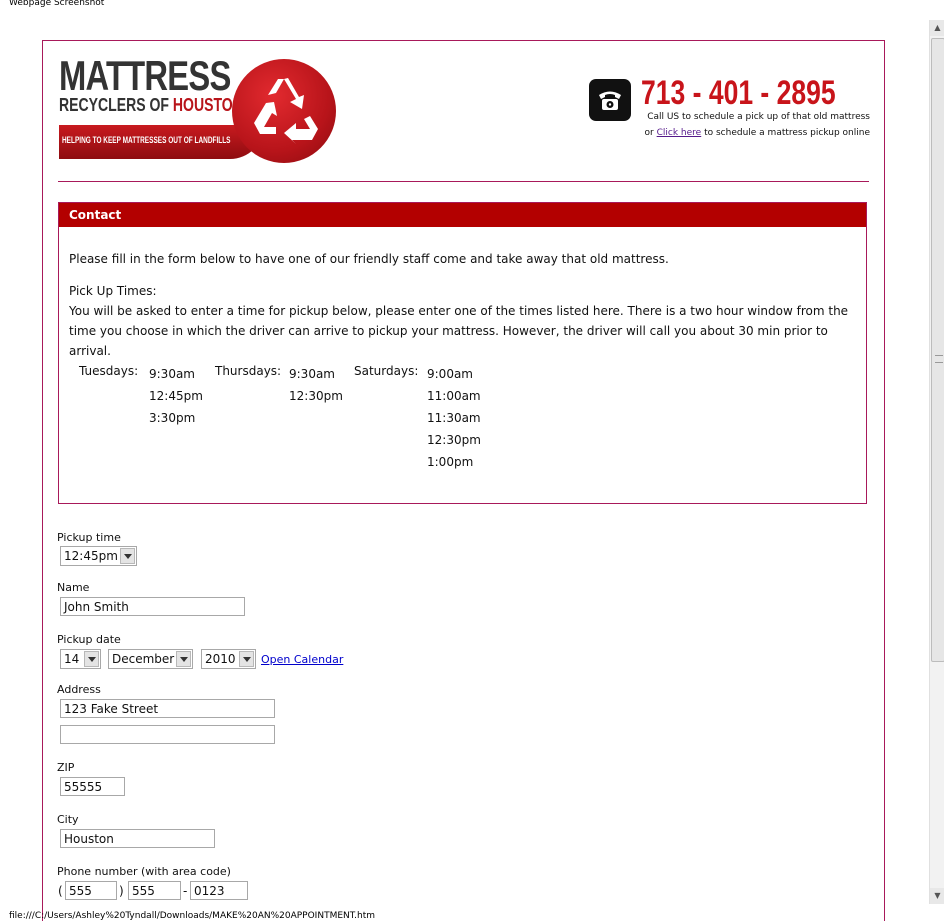 The image size is (944, 924). Describe the element at coordinates (650, 133) in the screenshot. I see `or-text: or` at that location.